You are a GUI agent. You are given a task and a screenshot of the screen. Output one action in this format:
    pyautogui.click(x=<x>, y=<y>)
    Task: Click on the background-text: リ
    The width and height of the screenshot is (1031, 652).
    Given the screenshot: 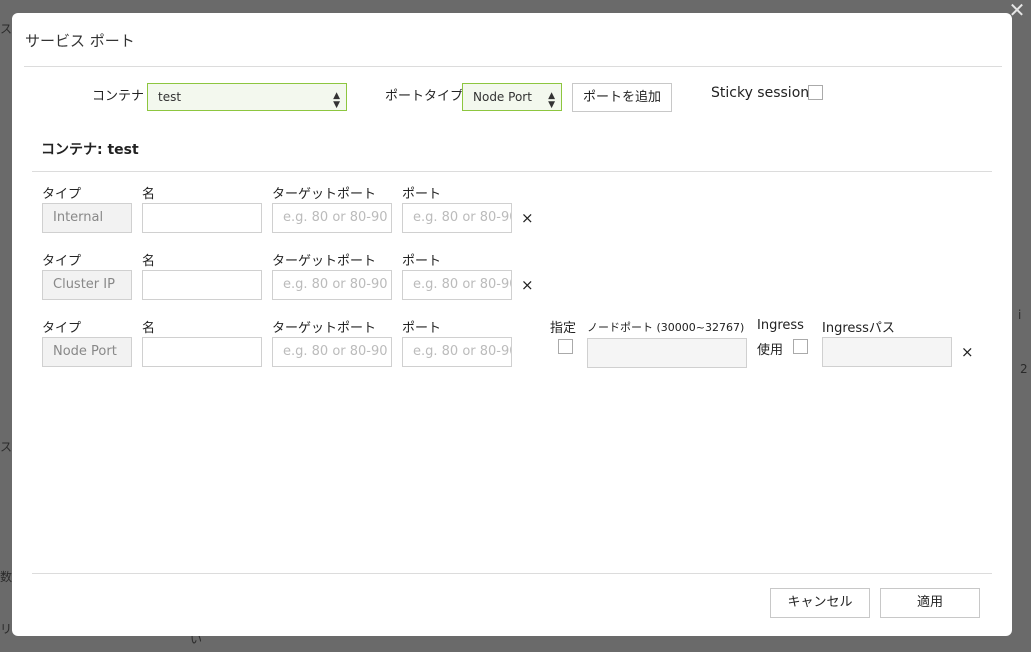 What is the action you would take?
    pyautogui.click(x=6, y=629)
    